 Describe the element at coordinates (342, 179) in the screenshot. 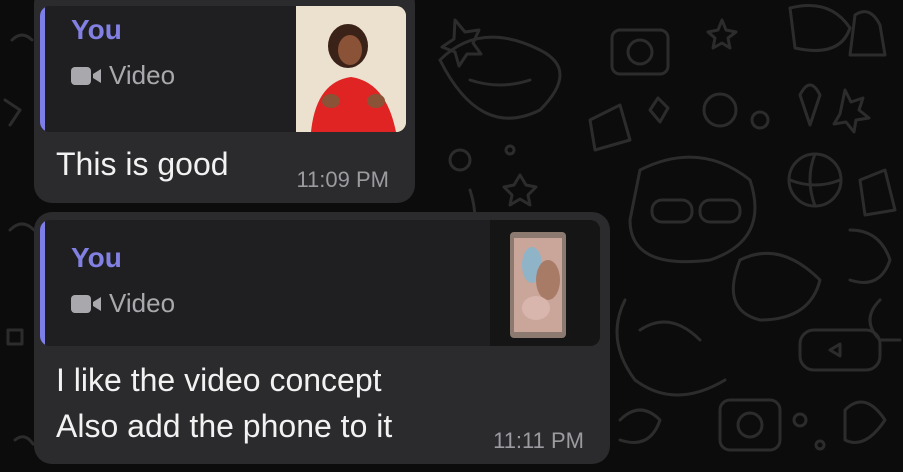

I see `message-timestamp: 11:09 PM` at that location.